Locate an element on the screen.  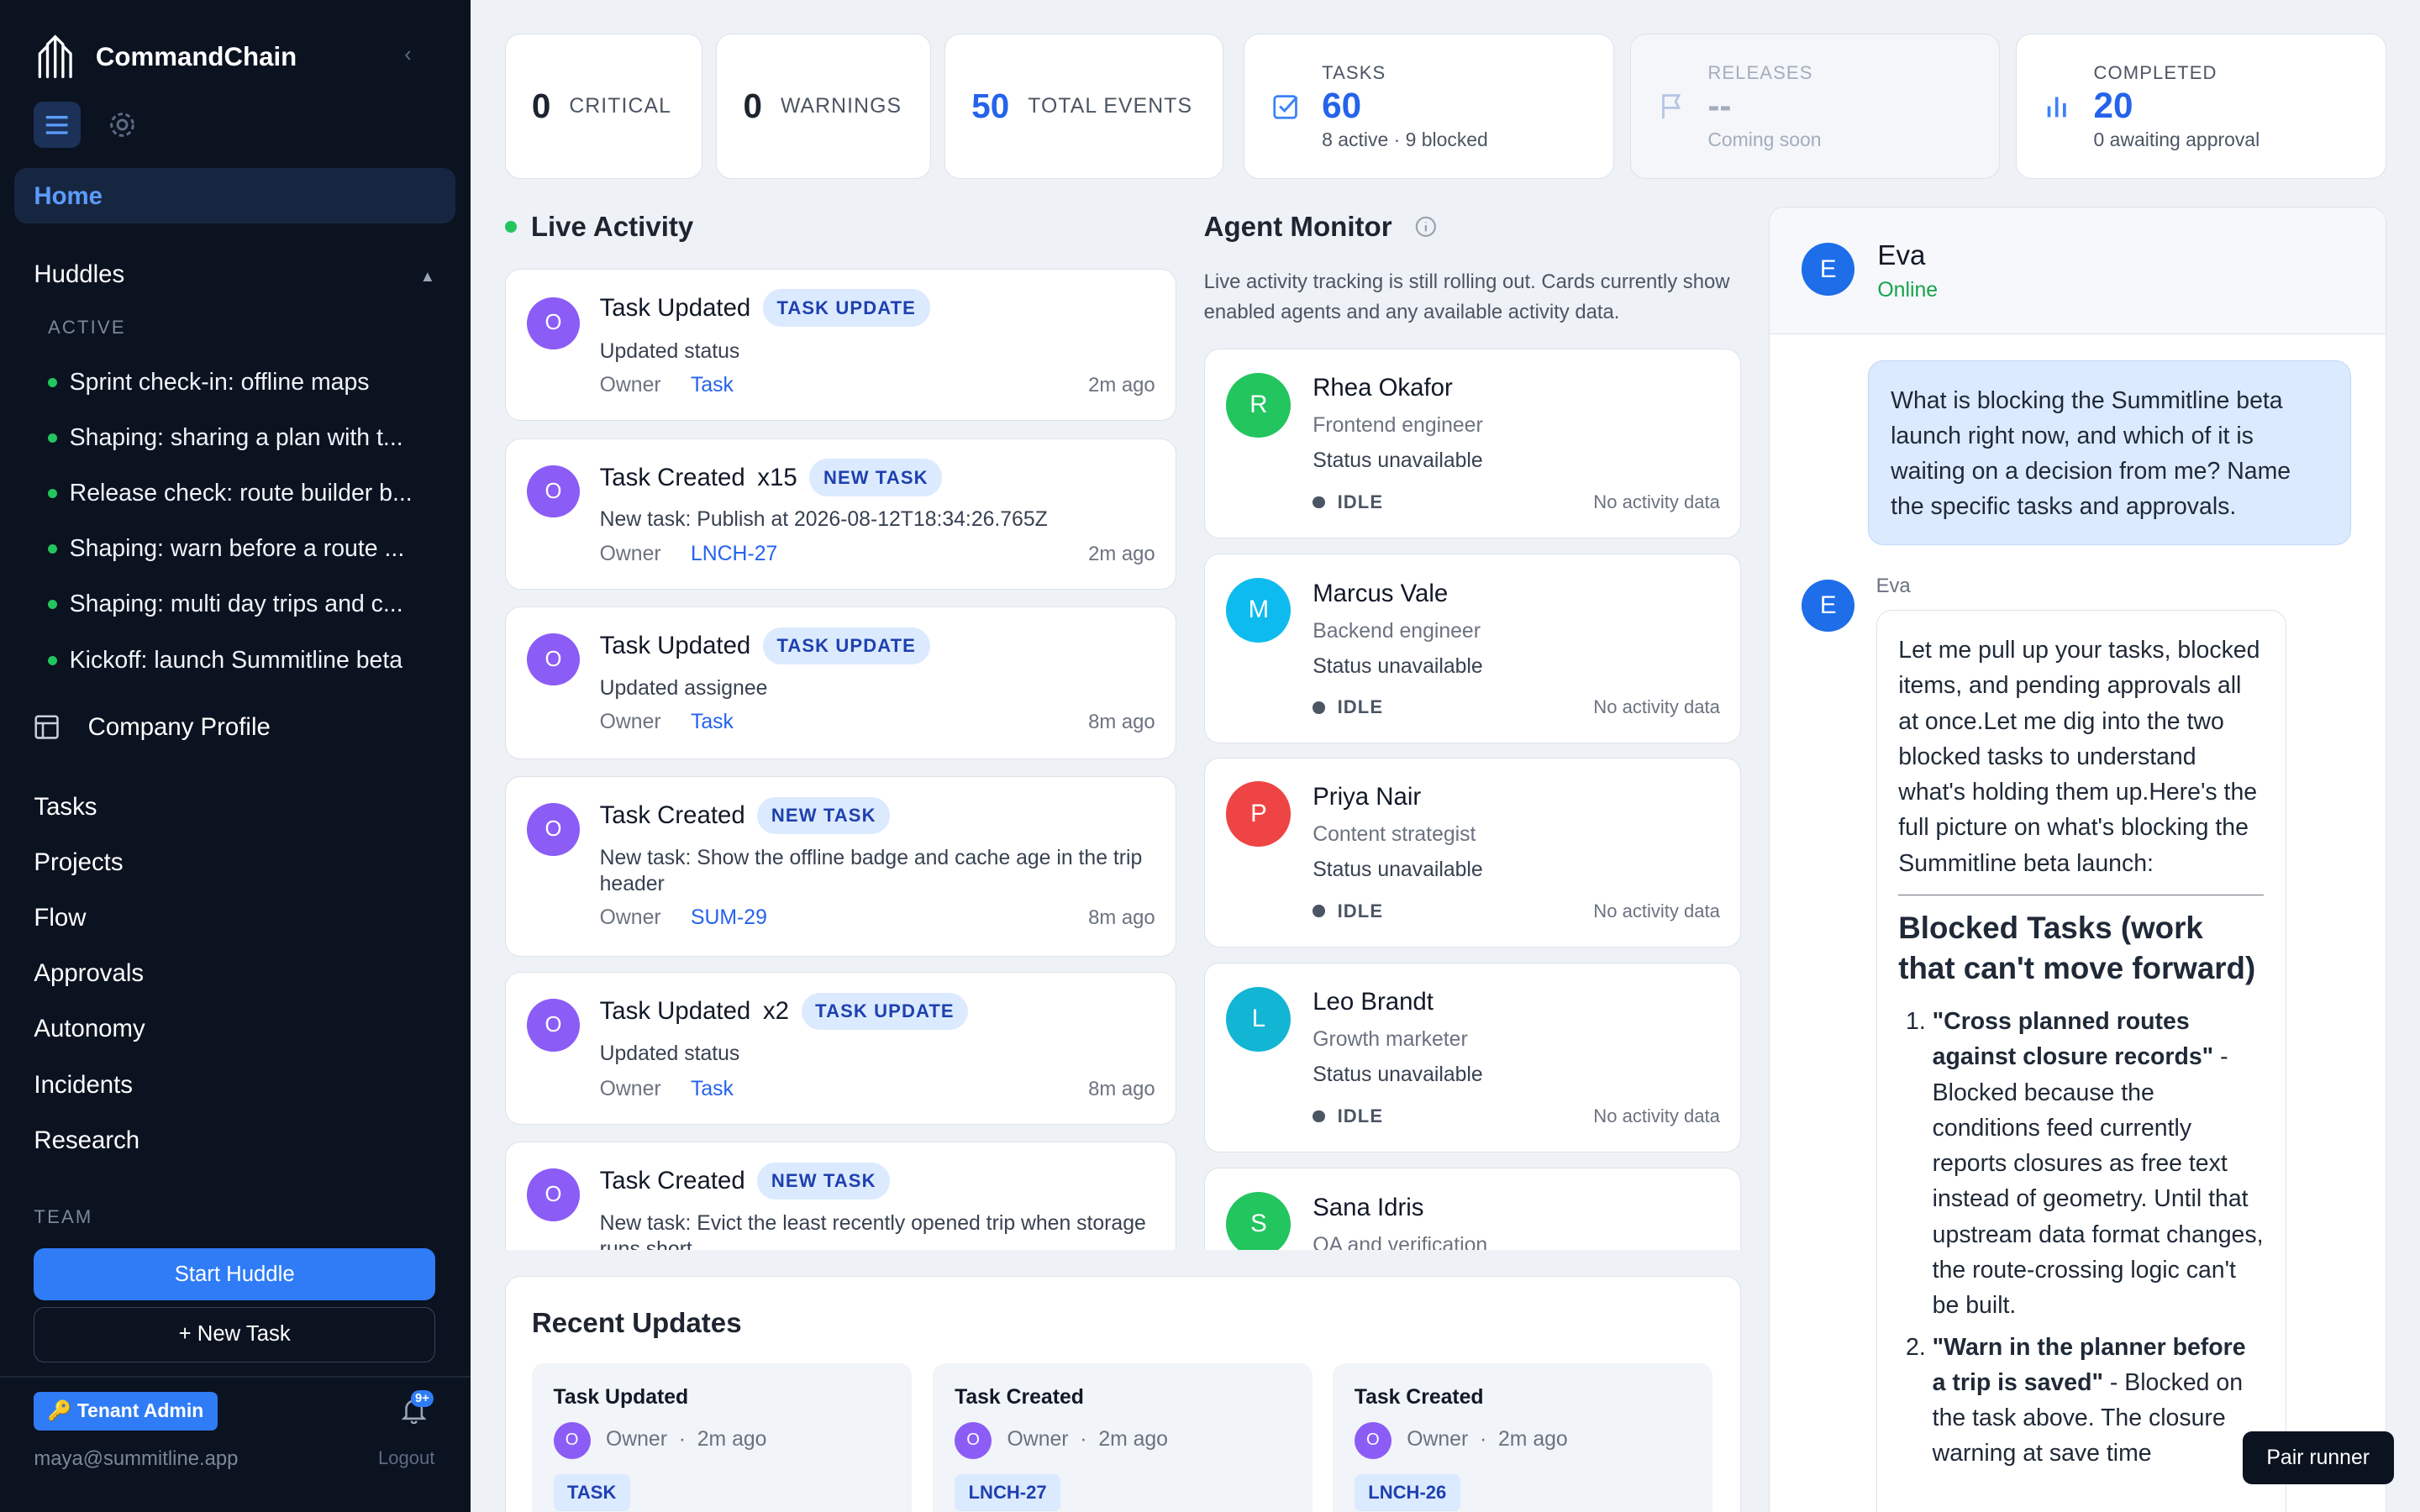
agent-card: S Sana Idris QA and verification is located at coordinates (1472, 1209).